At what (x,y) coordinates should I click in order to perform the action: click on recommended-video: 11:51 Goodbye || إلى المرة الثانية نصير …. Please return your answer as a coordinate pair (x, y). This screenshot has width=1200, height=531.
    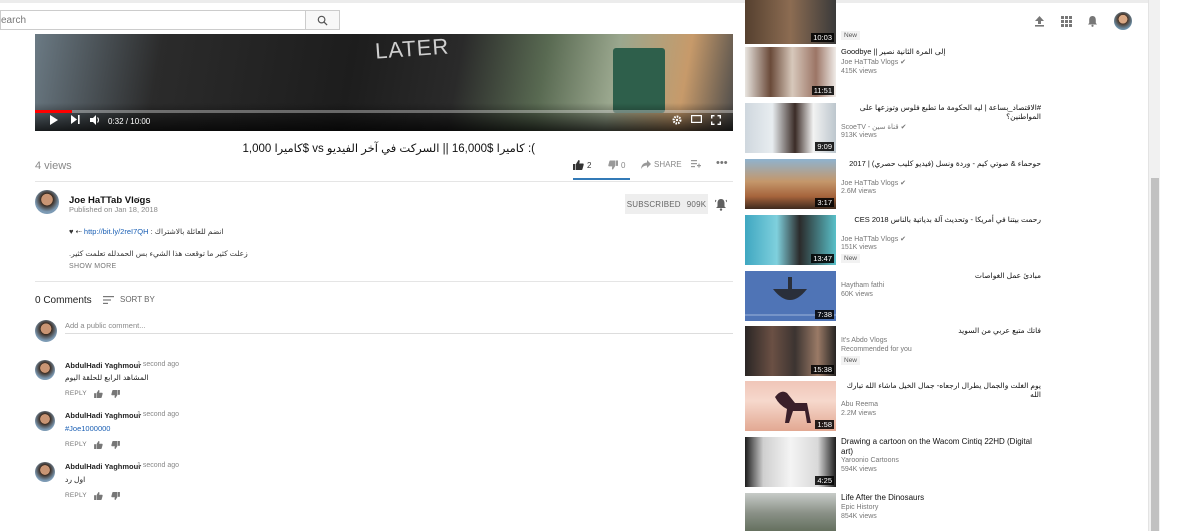
    Looking at the image, I should click on (945, 73).